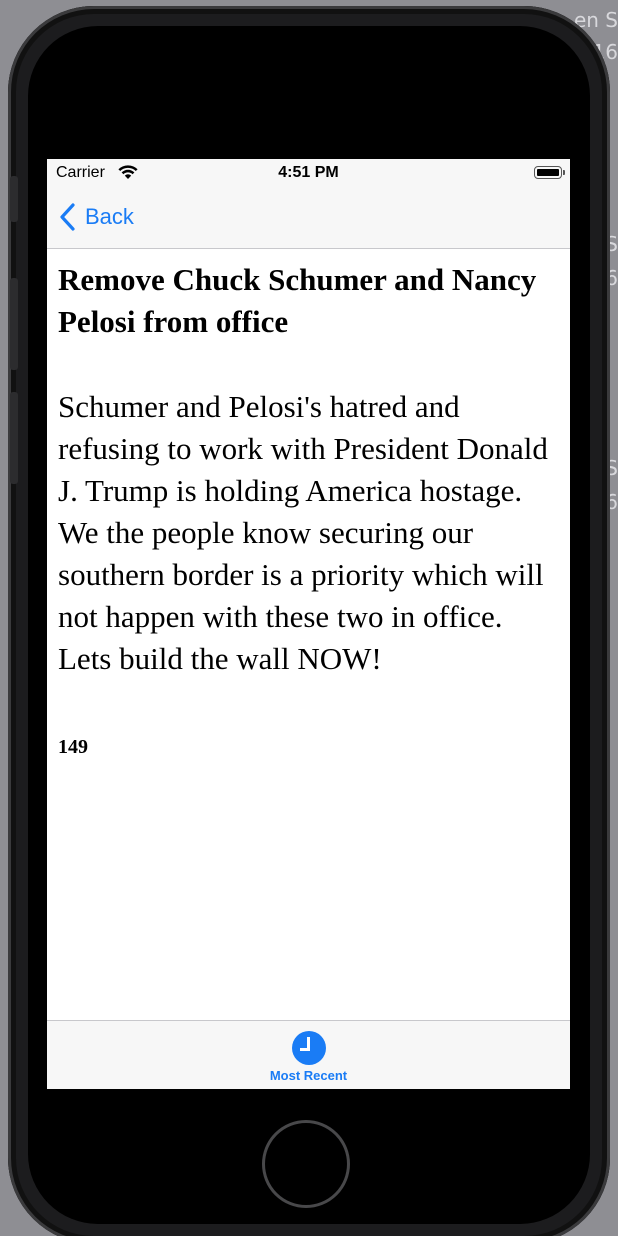 The image size is (618, 1236). I want to click on back-button: Back, so click(95, 217).